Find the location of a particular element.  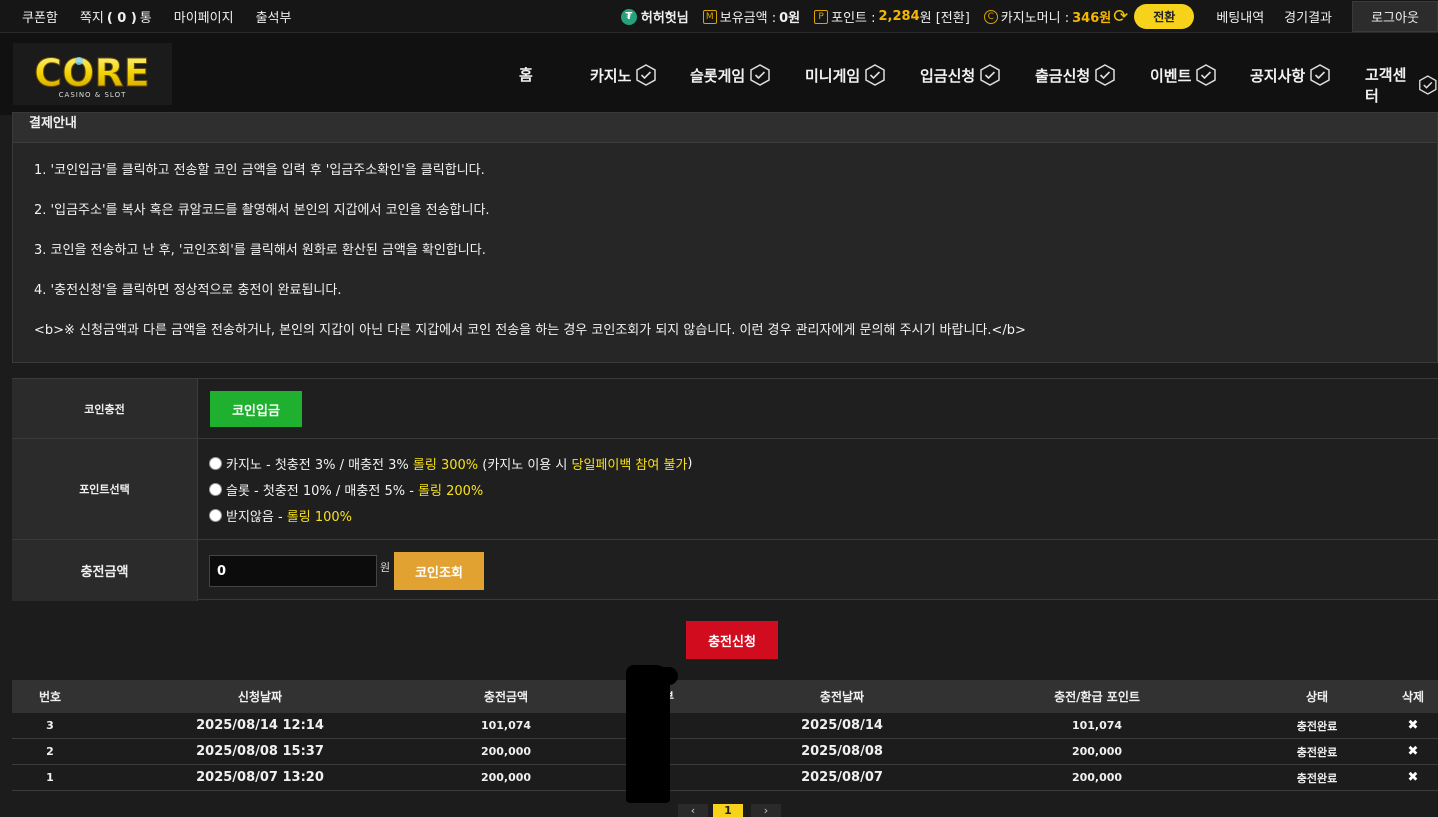

cell-req-date: 2025/08/07 13:20 is located at coordinates (260, 777).